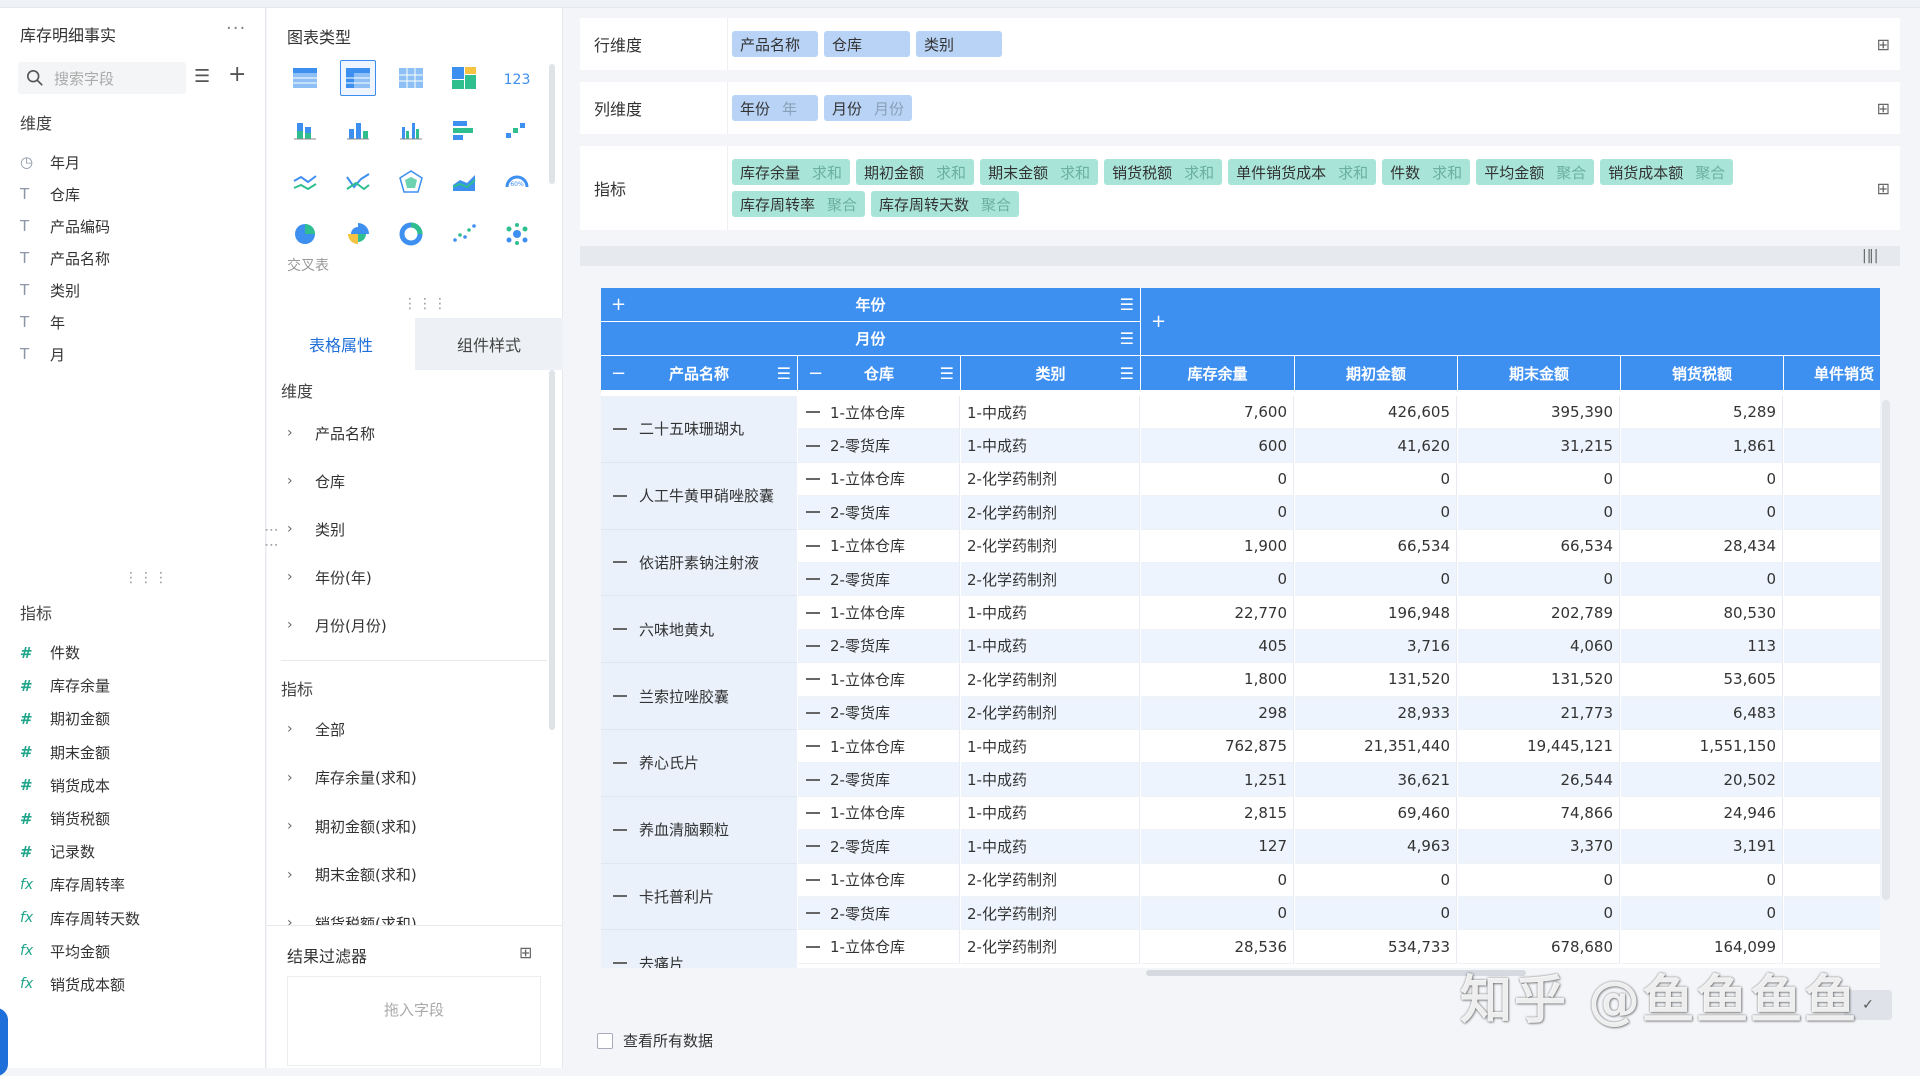  Describe the element at coordinates (464, 182) in the screenshot. I see `area-chart-icon` at that location.